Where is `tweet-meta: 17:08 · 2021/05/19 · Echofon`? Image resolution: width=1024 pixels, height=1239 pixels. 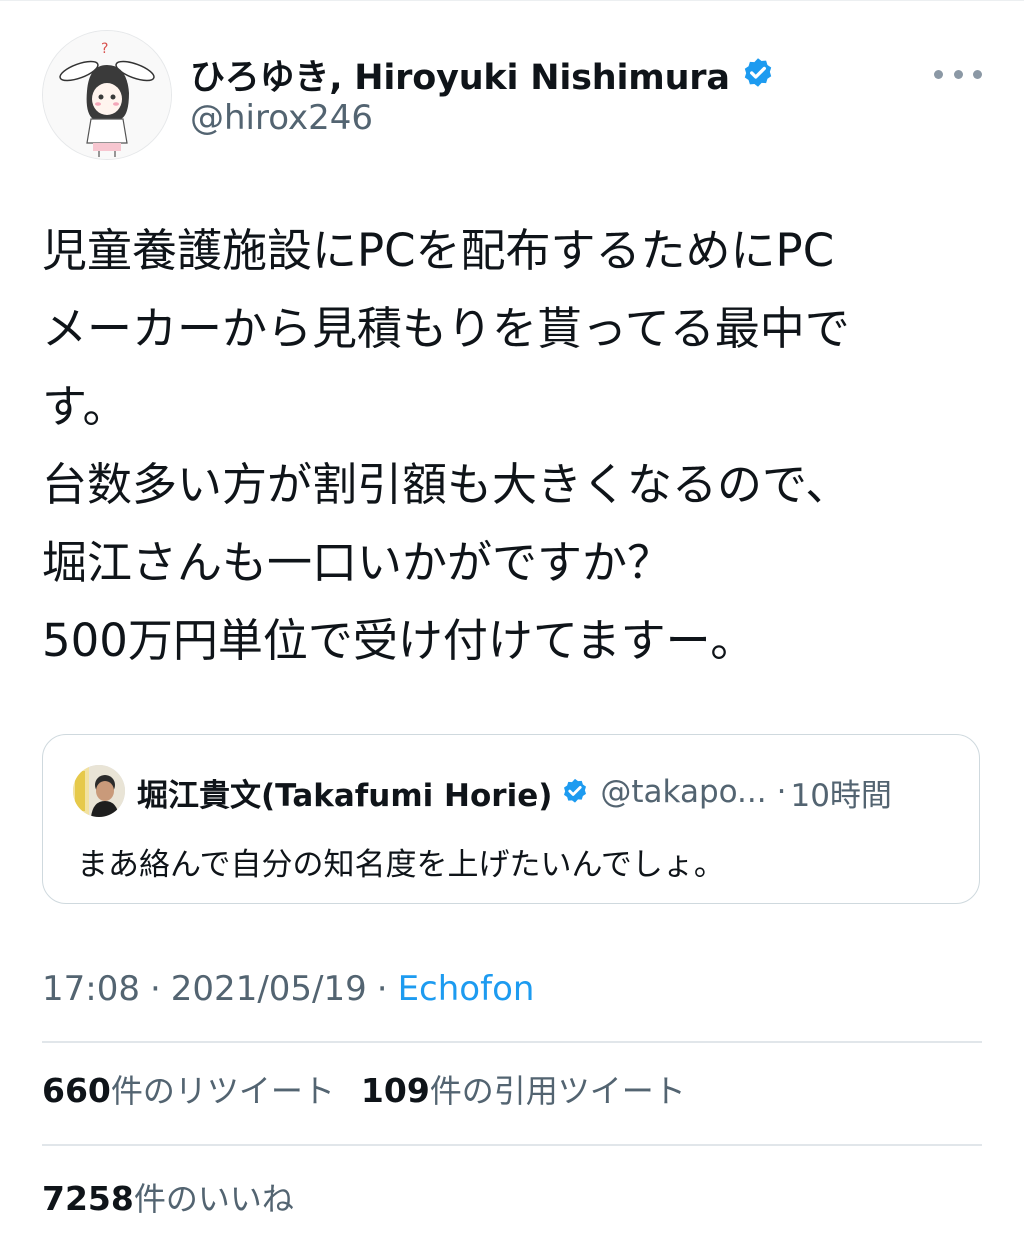 tweet-meta: 17:08 · 2021/05/19 · Echofon is located at coordinates (288, 989).